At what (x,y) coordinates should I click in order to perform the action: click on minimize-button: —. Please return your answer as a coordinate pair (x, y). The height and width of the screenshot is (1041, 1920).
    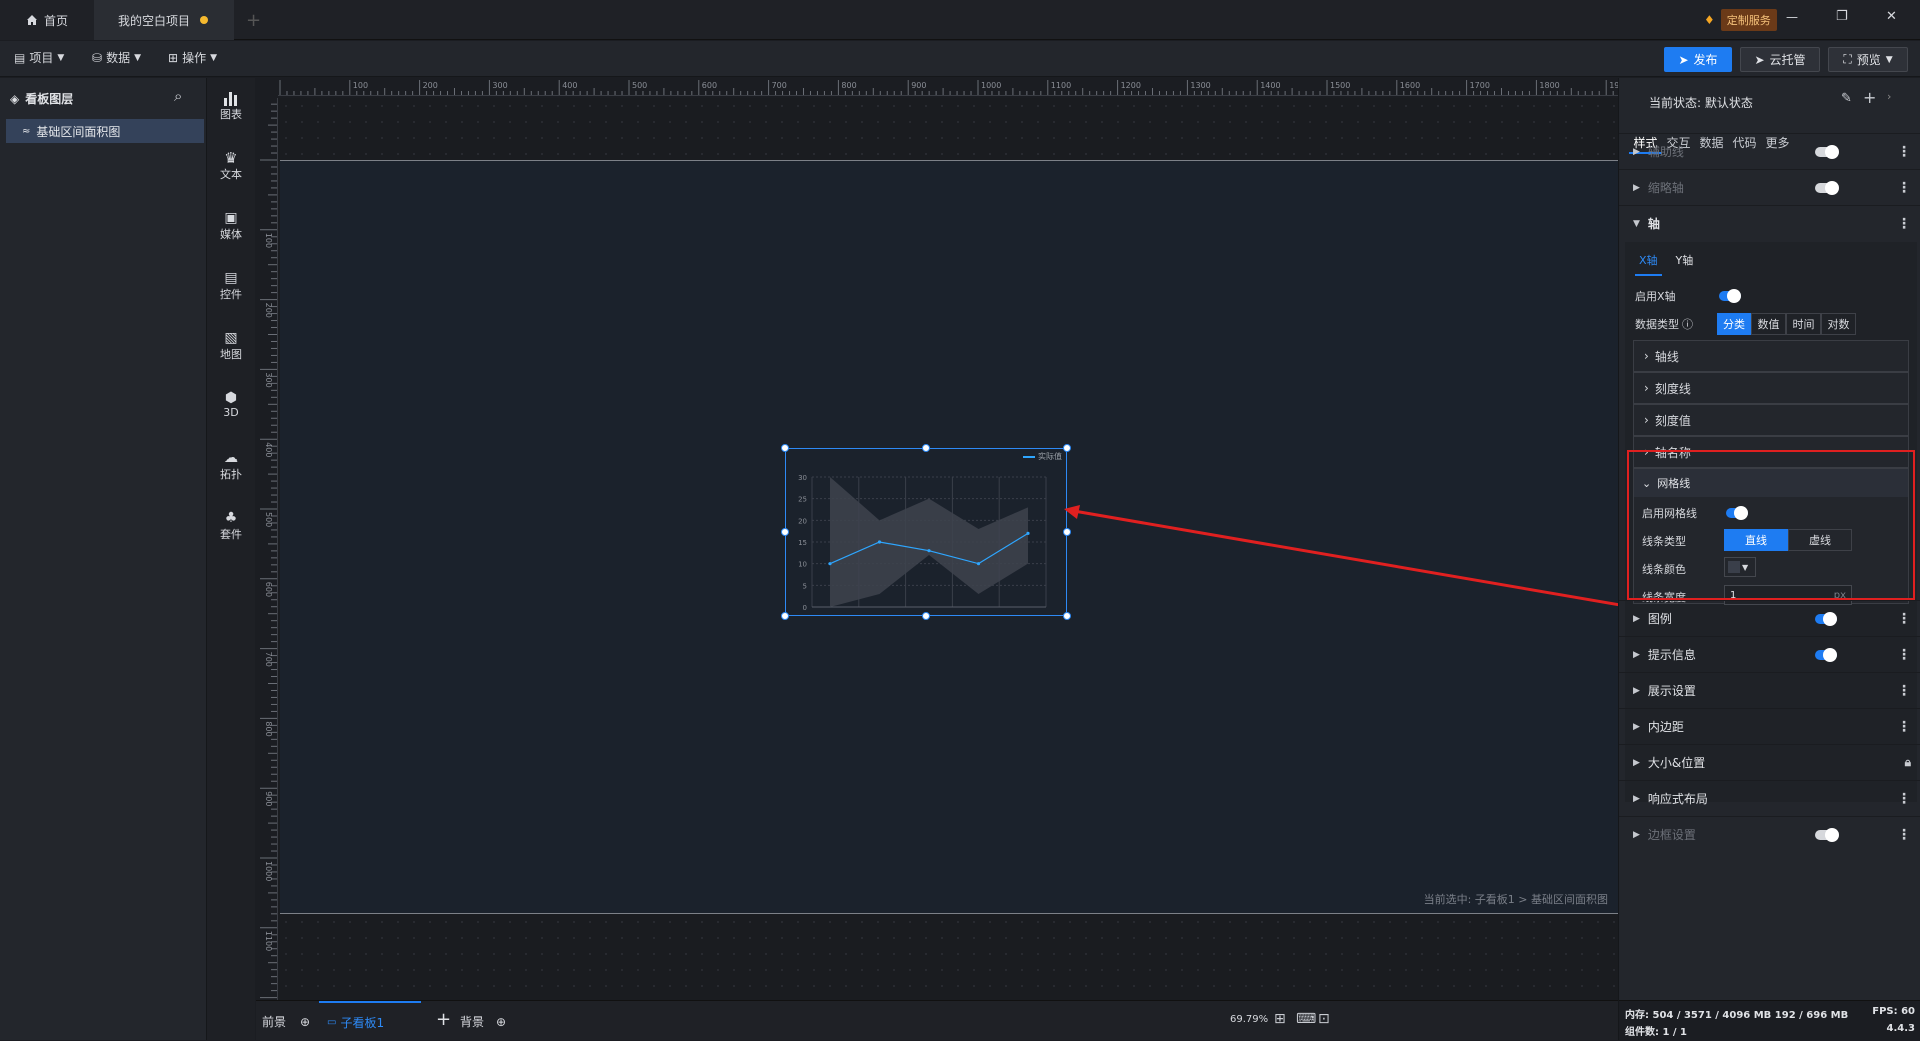
    Looking at the image, I should click on (1792, 17).